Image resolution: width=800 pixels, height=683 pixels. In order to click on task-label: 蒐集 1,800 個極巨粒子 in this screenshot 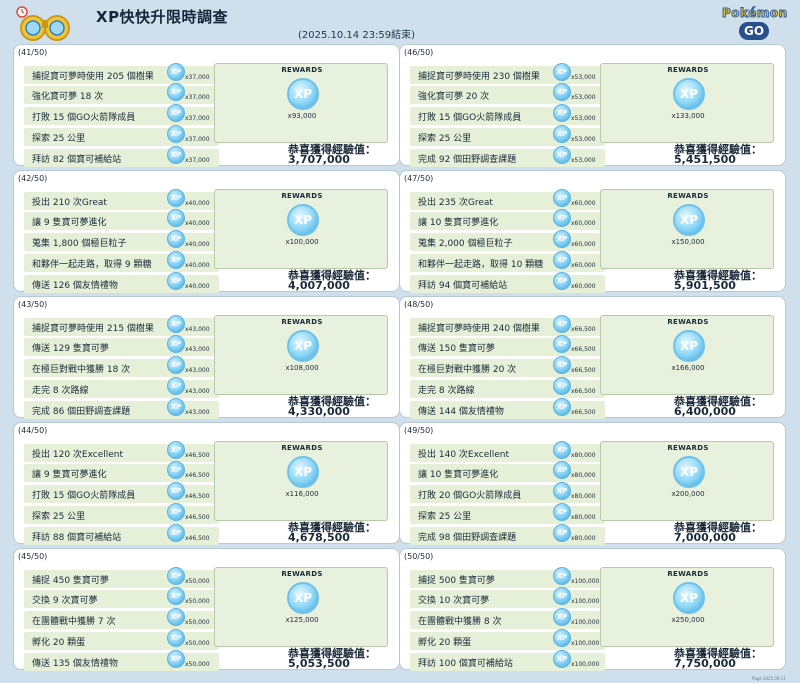, I will do `click(79, 244)`.